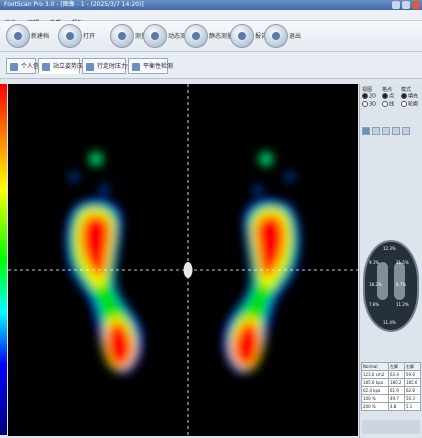  What do you see at coordinates (416, 5) in the screenshot?
I see `close-icon` at bounding box center [416, 5].